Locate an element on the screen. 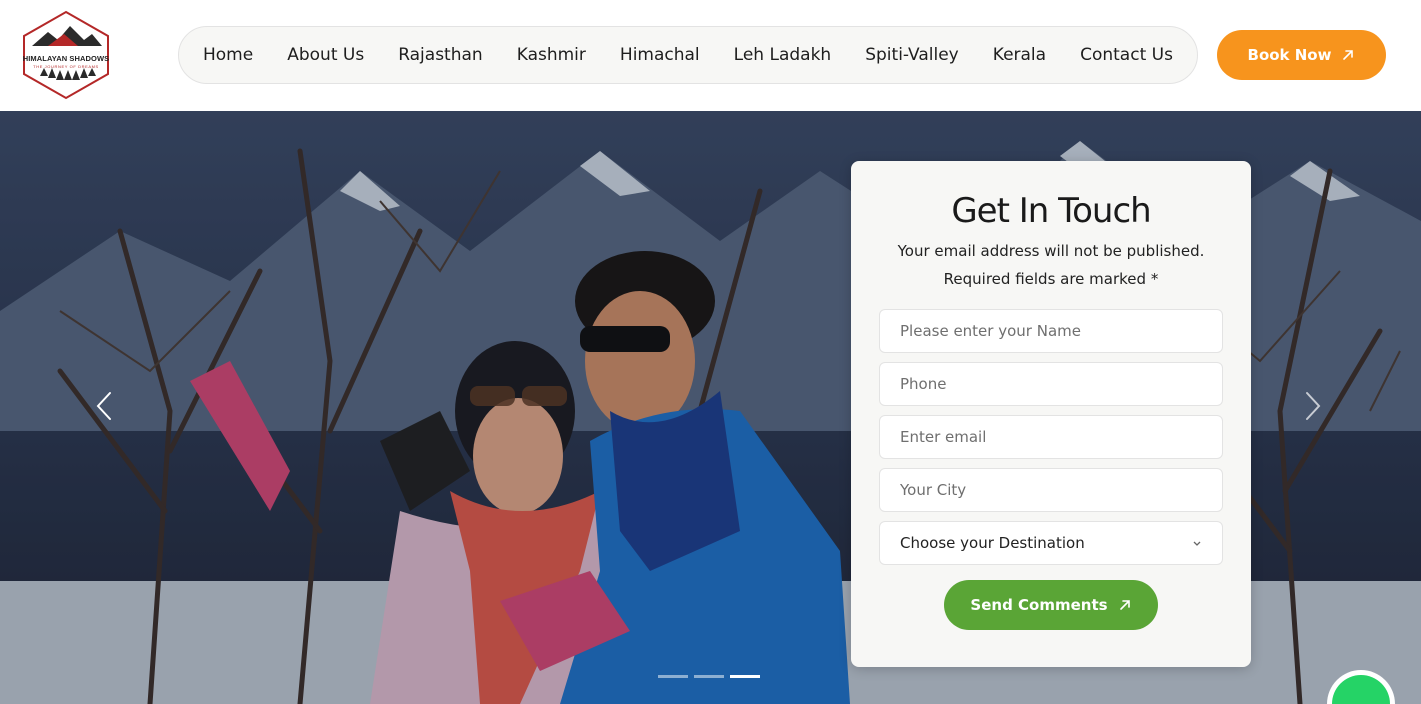 The width and height of the screenshot is (1421, 704). nav-item-himachal: Himachal is located at coordinates (660, 55).